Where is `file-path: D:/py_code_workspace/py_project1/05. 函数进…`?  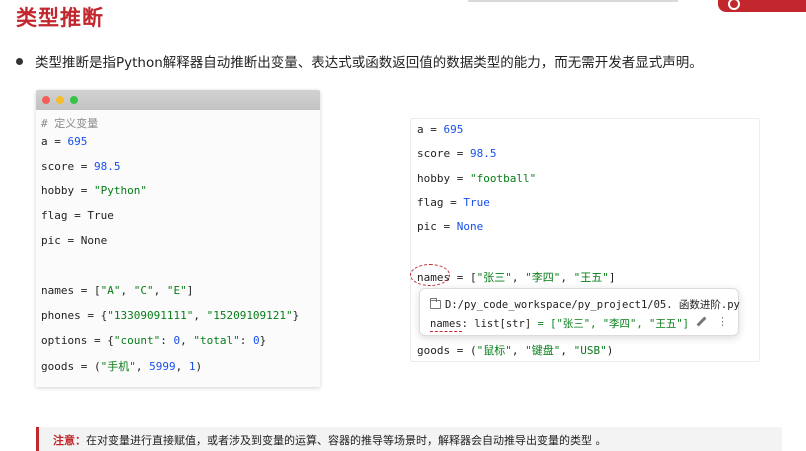 file-path: D:/py_code_workspace/py_project1/05. 函数进… is located at coordinates (592, 305).